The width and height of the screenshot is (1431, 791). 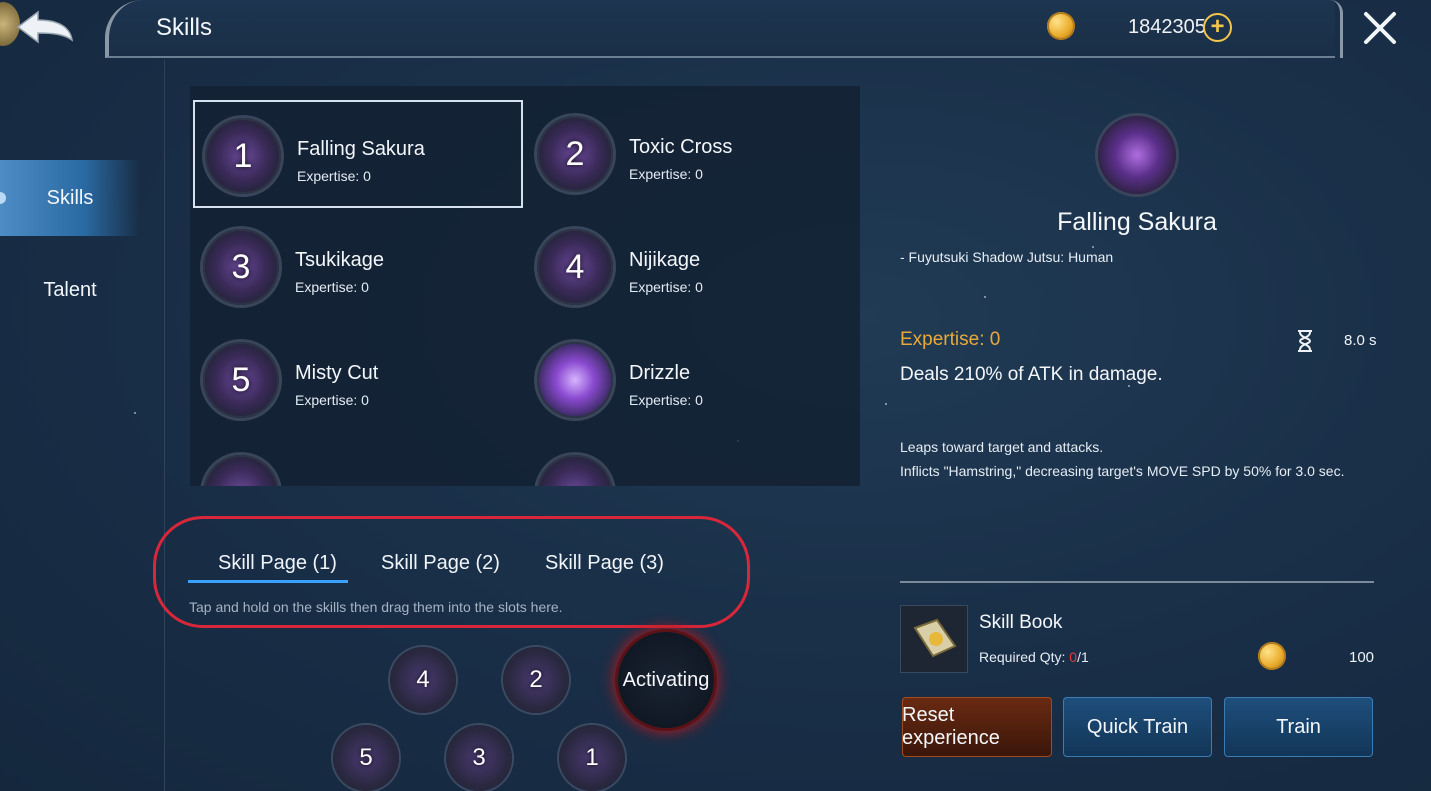 I want to click on back-arrow-icon, so click(x=45, y=27).